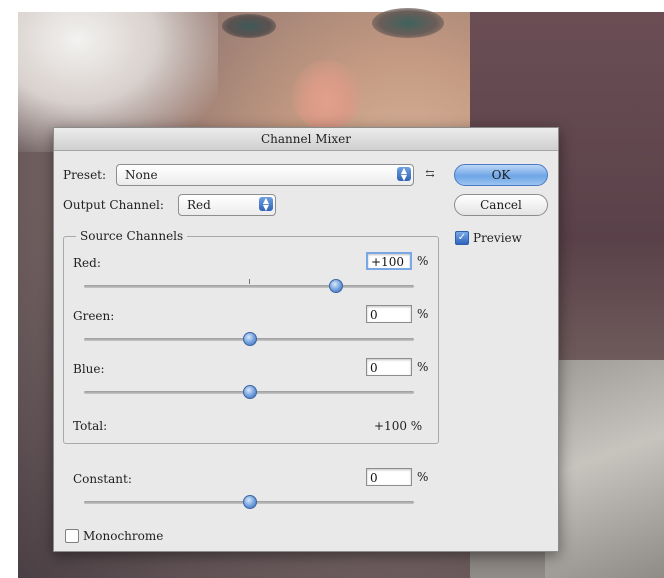  Describe the element at coordinates (501, 205) in the screenshot. I see `cancel-button: Cancel` at that location.